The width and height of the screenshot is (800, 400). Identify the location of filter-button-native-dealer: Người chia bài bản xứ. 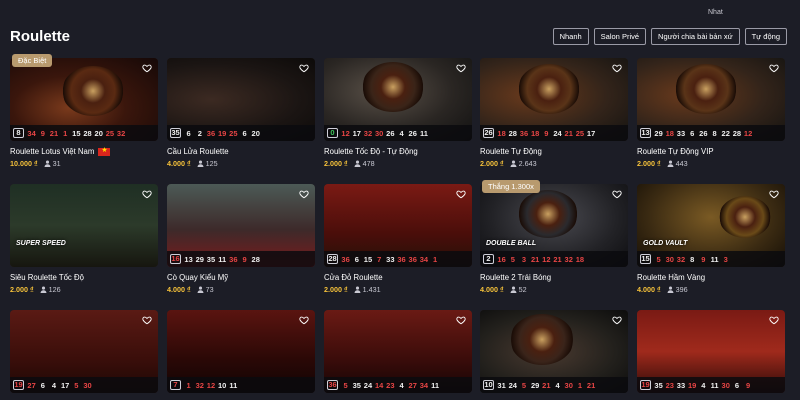
(695, 36).